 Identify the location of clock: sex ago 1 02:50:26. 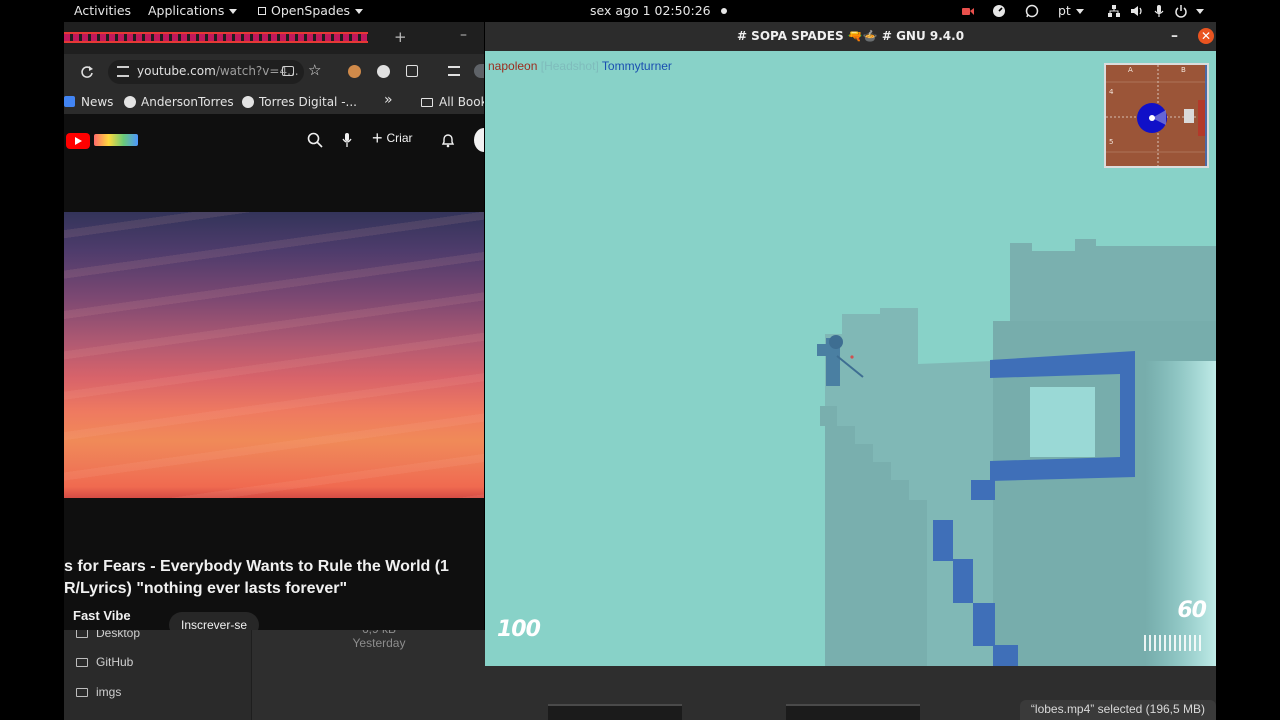
(658, 10).